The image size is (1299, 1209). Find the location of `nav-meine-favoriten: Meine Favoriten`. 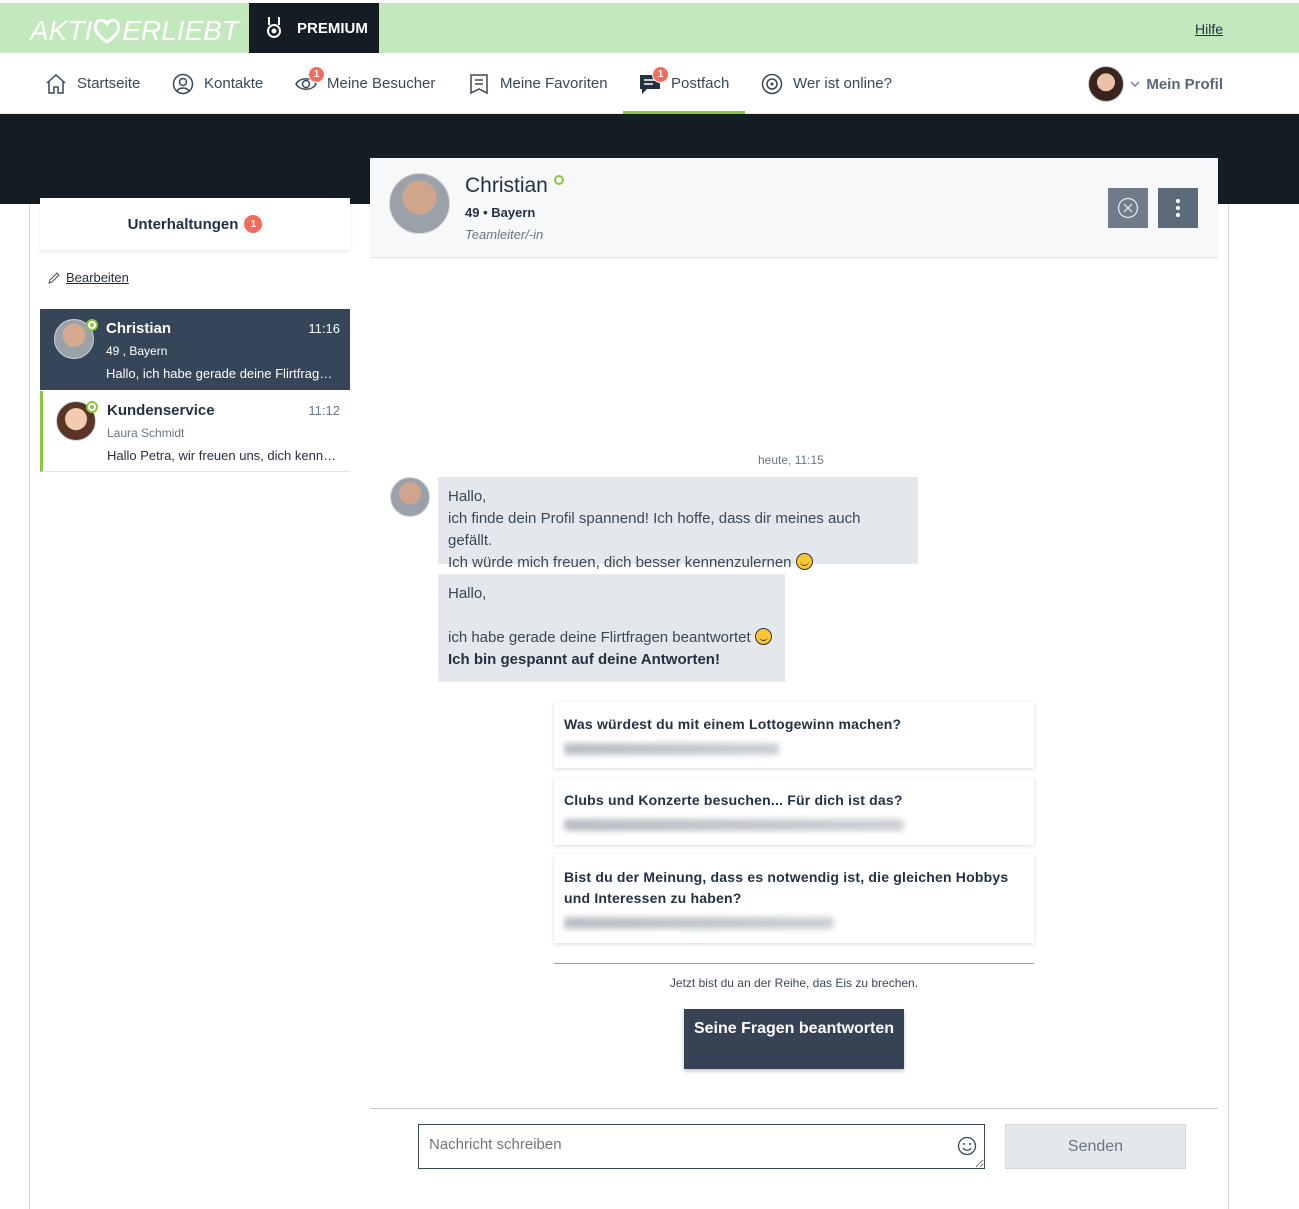

nav-meine-favoriten: Meine Favoriten is located at coordinates (538, 83).